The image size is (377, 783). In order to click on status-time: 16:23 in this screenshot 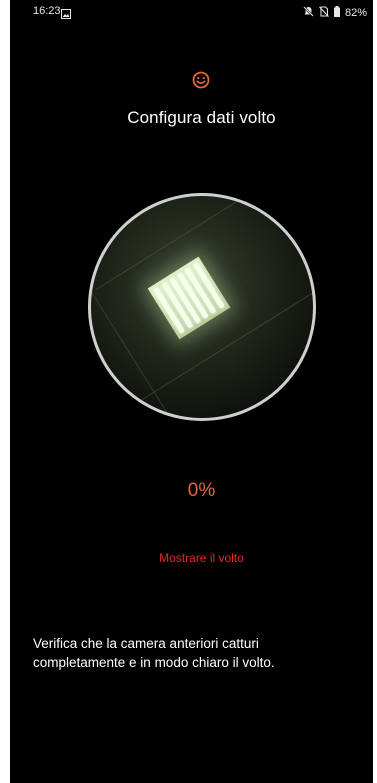, I will do `click(47, 11)`.